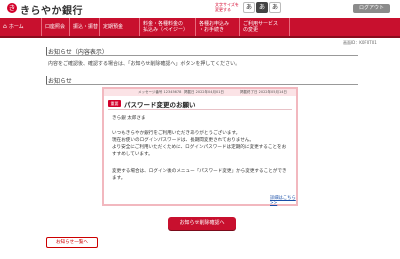  What do you see at coordinates (12, 8) in the screenshot?
I see `bank-logo-icon: き` at bounding box center [12, 8].